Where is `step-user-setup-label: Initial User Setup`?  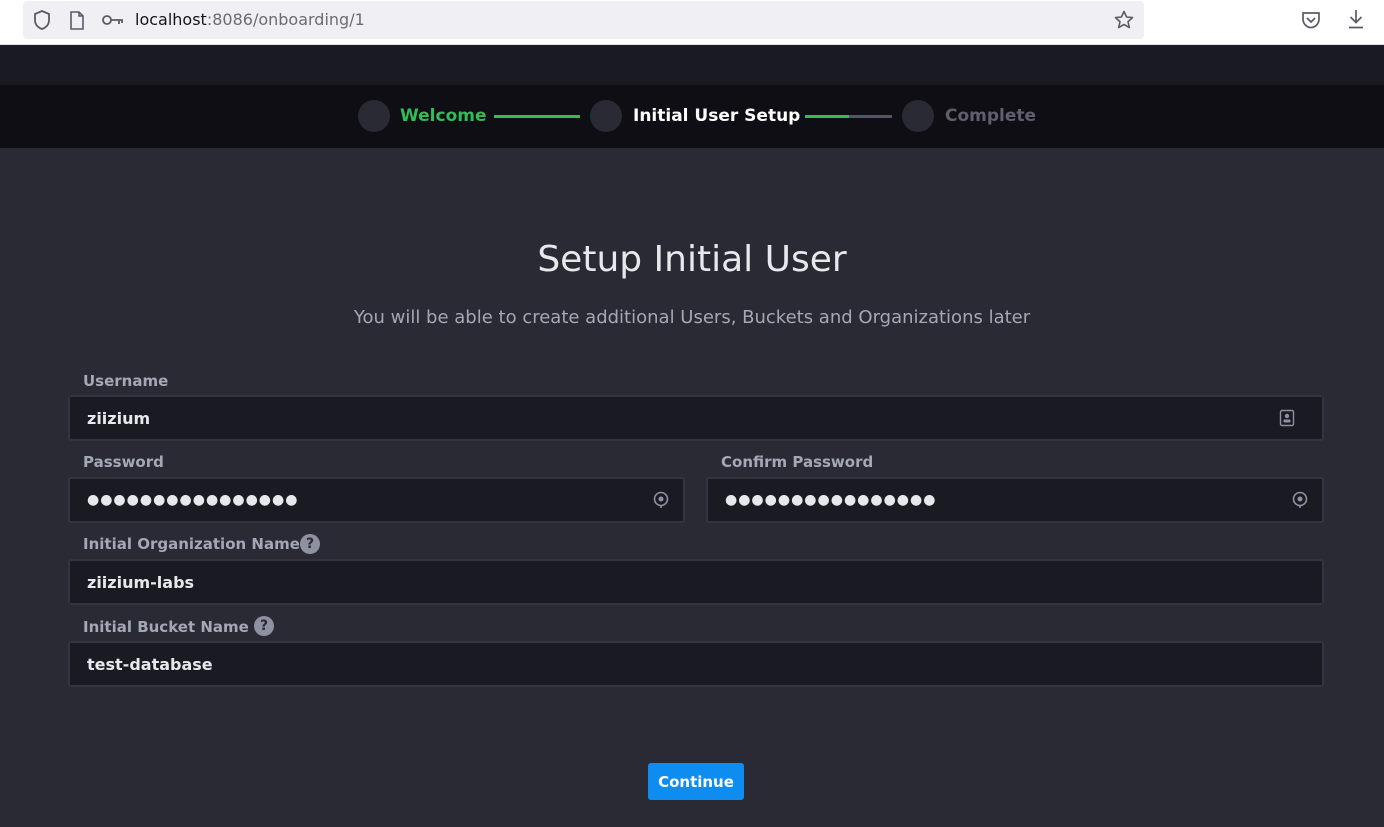
step-user-setup-label: Initial User Setup is located at coordinates (717, 116).